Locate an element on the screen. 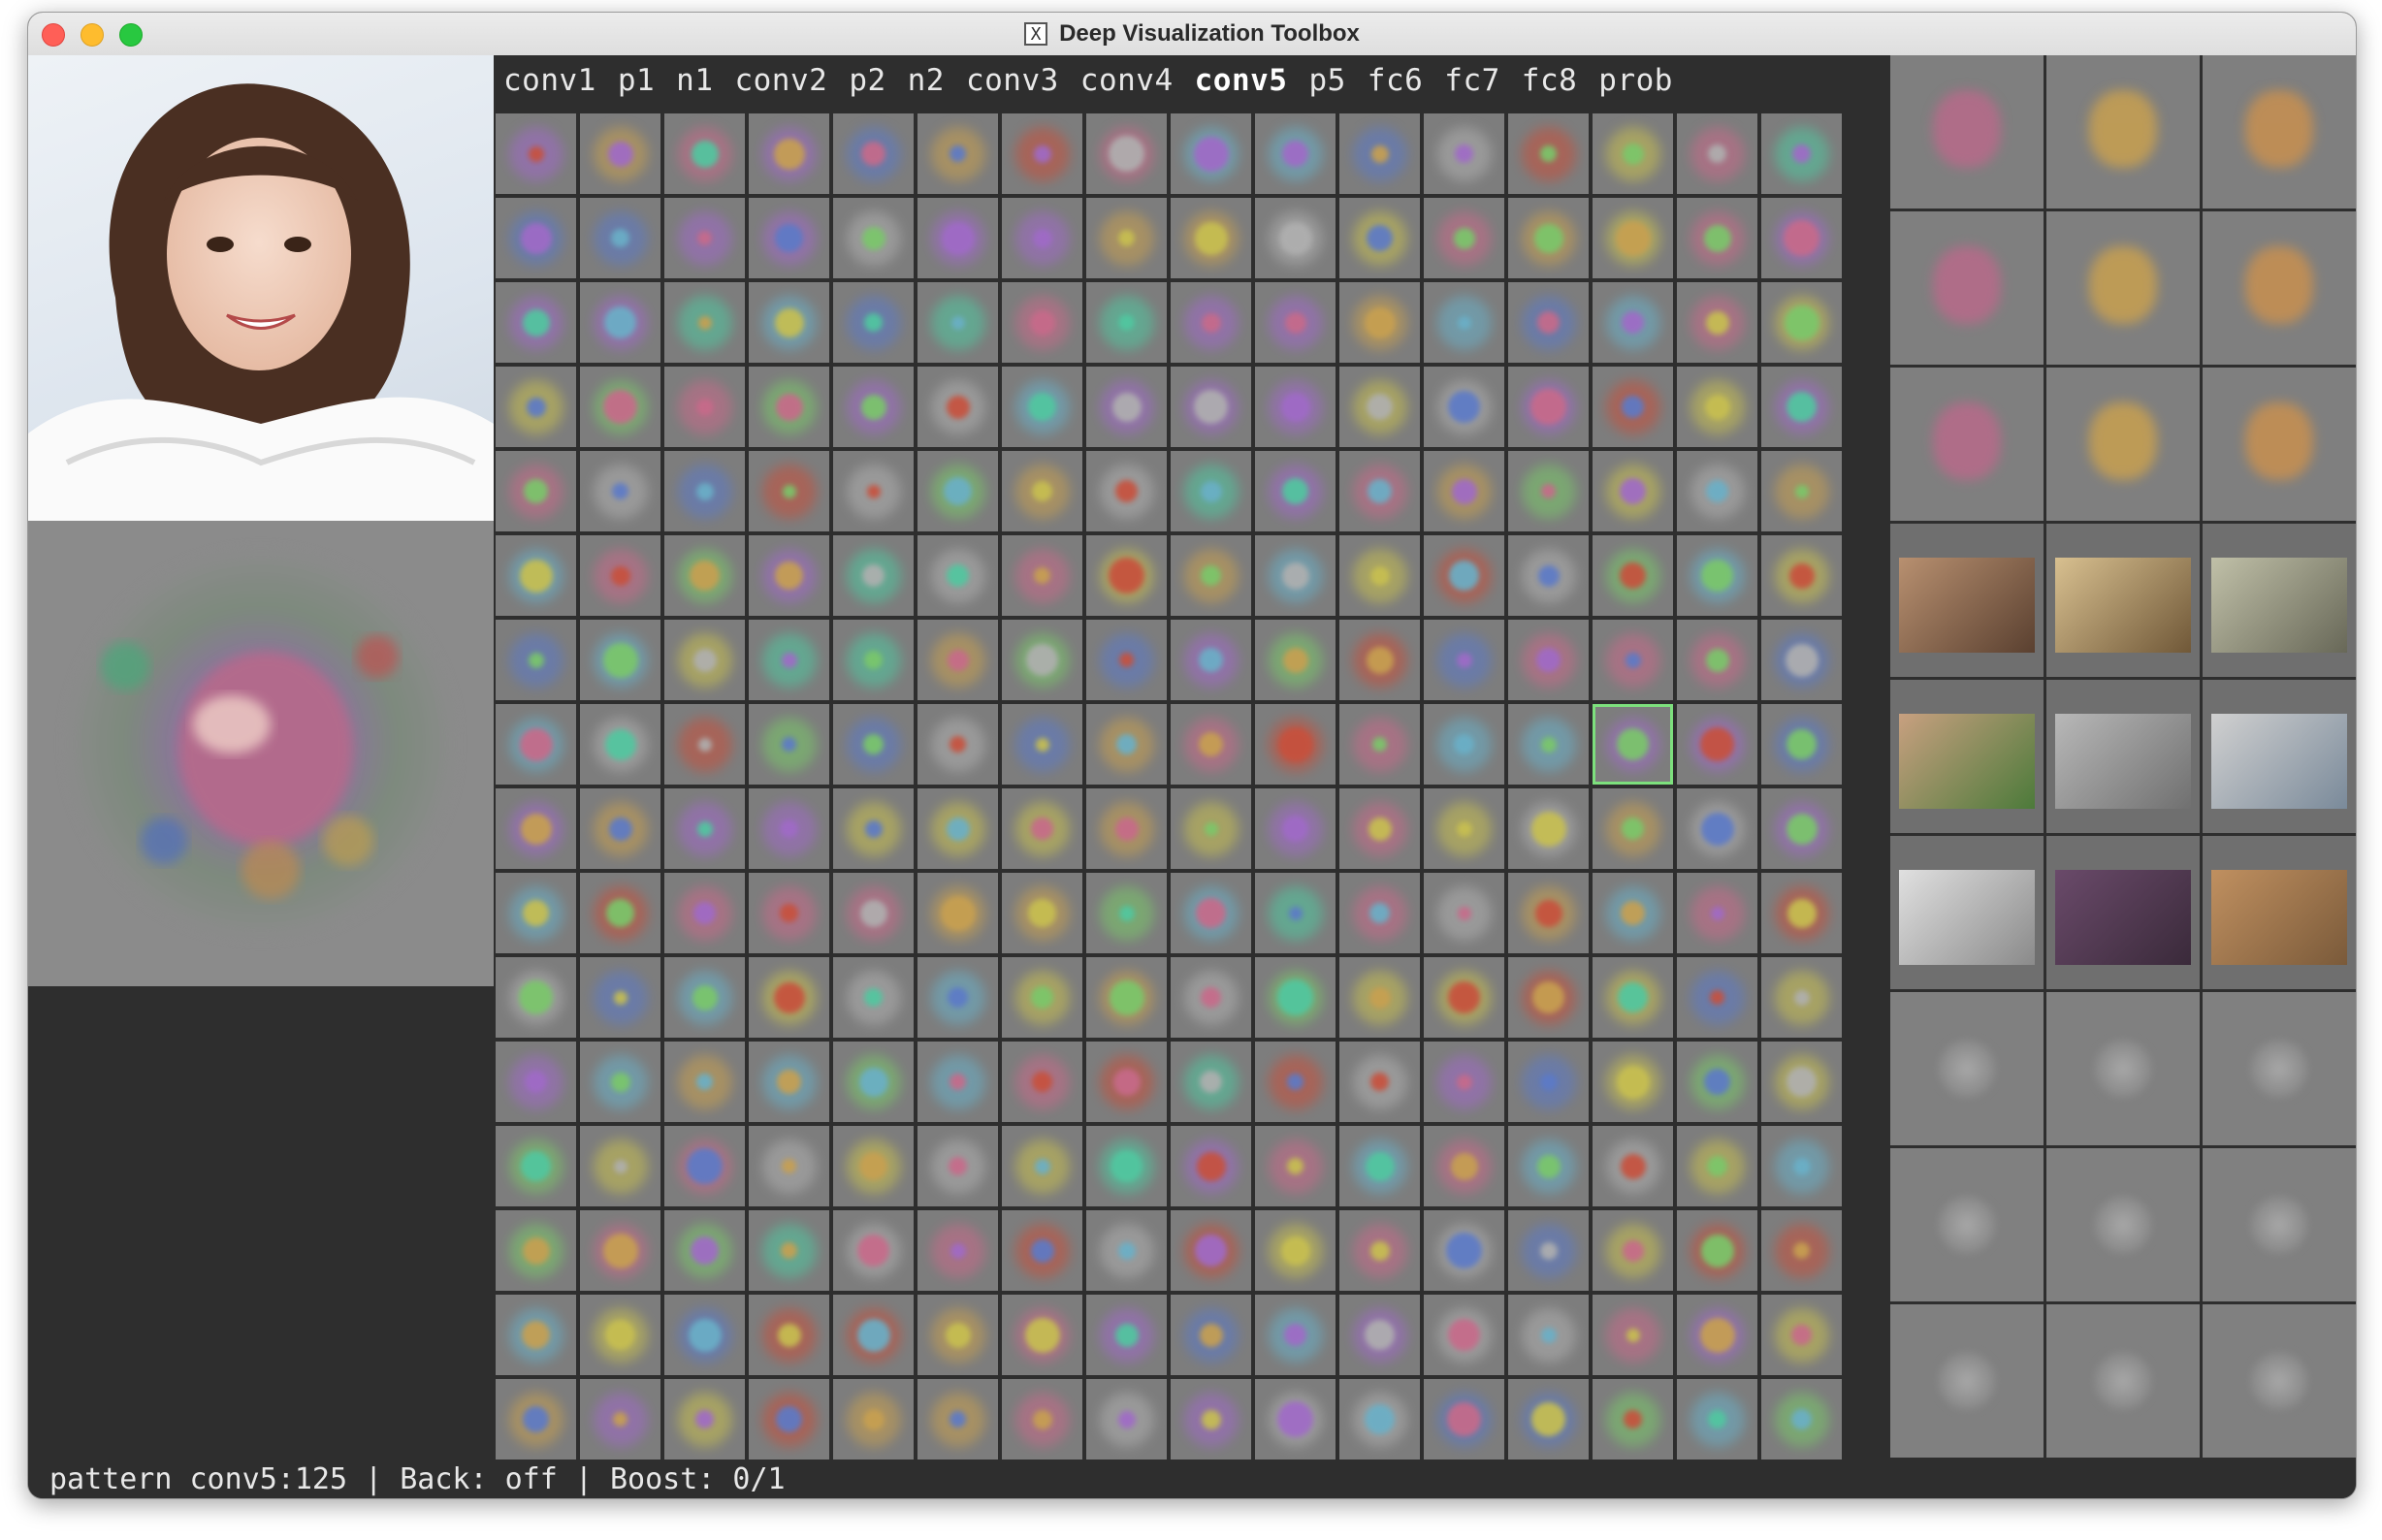 This screenshot has width=2382, height=1540. layer-tab-fc8: fc8 is located at coordinates (1550, 81).